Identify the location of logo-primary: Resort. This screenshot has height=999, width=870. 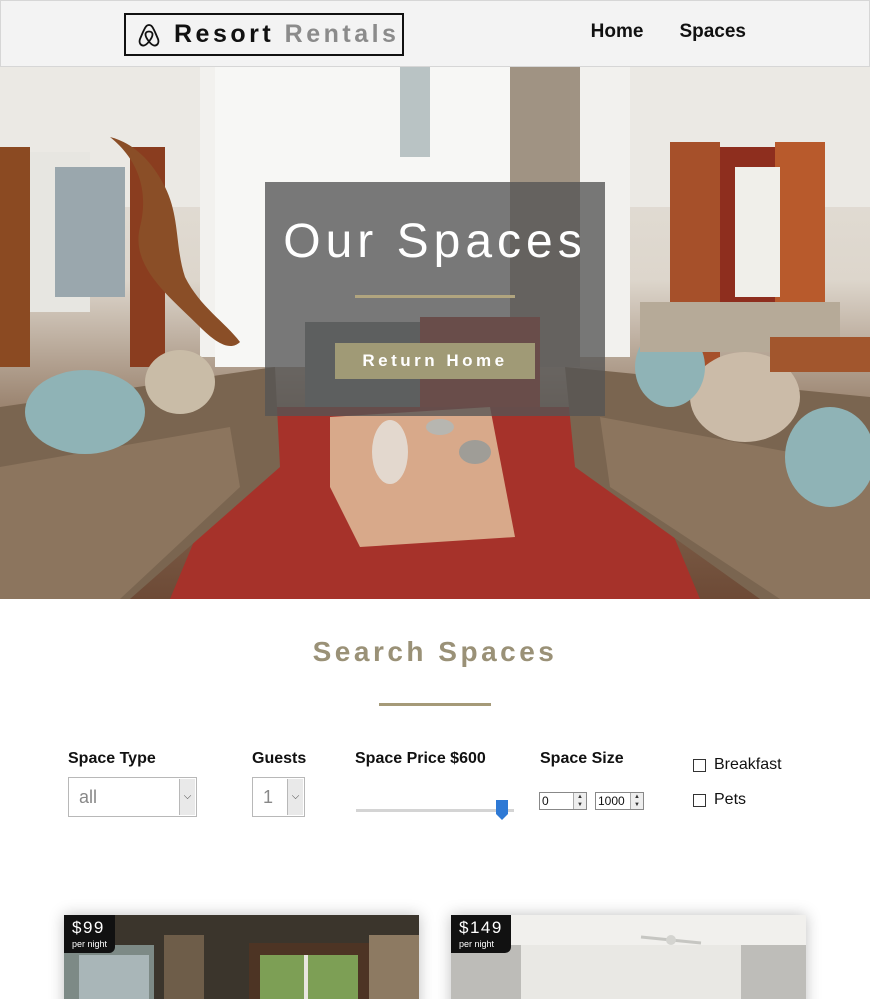
(224, 34).